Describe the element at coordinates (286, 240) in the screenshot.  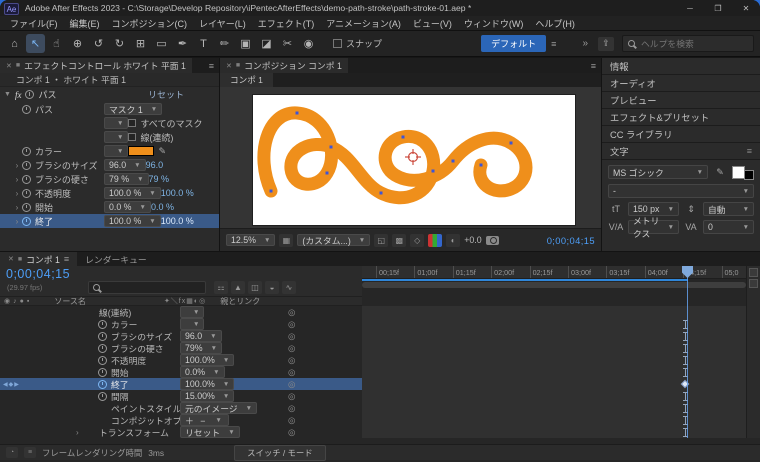
I see `grid-options-icon: ▦` at that location.